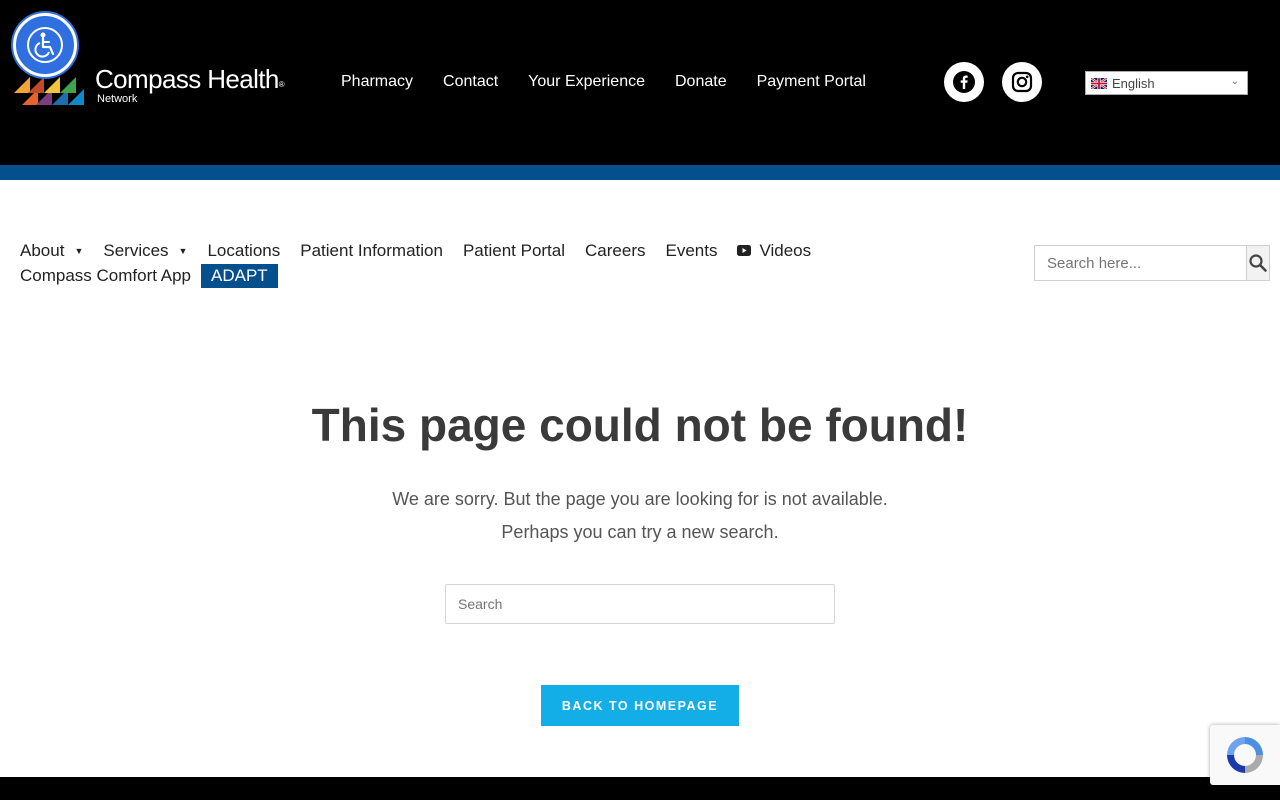 The width and height of the screenshot is (1280, 800). I want to click on nav-compass-comfort-app: Compass Comfort App, so click(105, 276).